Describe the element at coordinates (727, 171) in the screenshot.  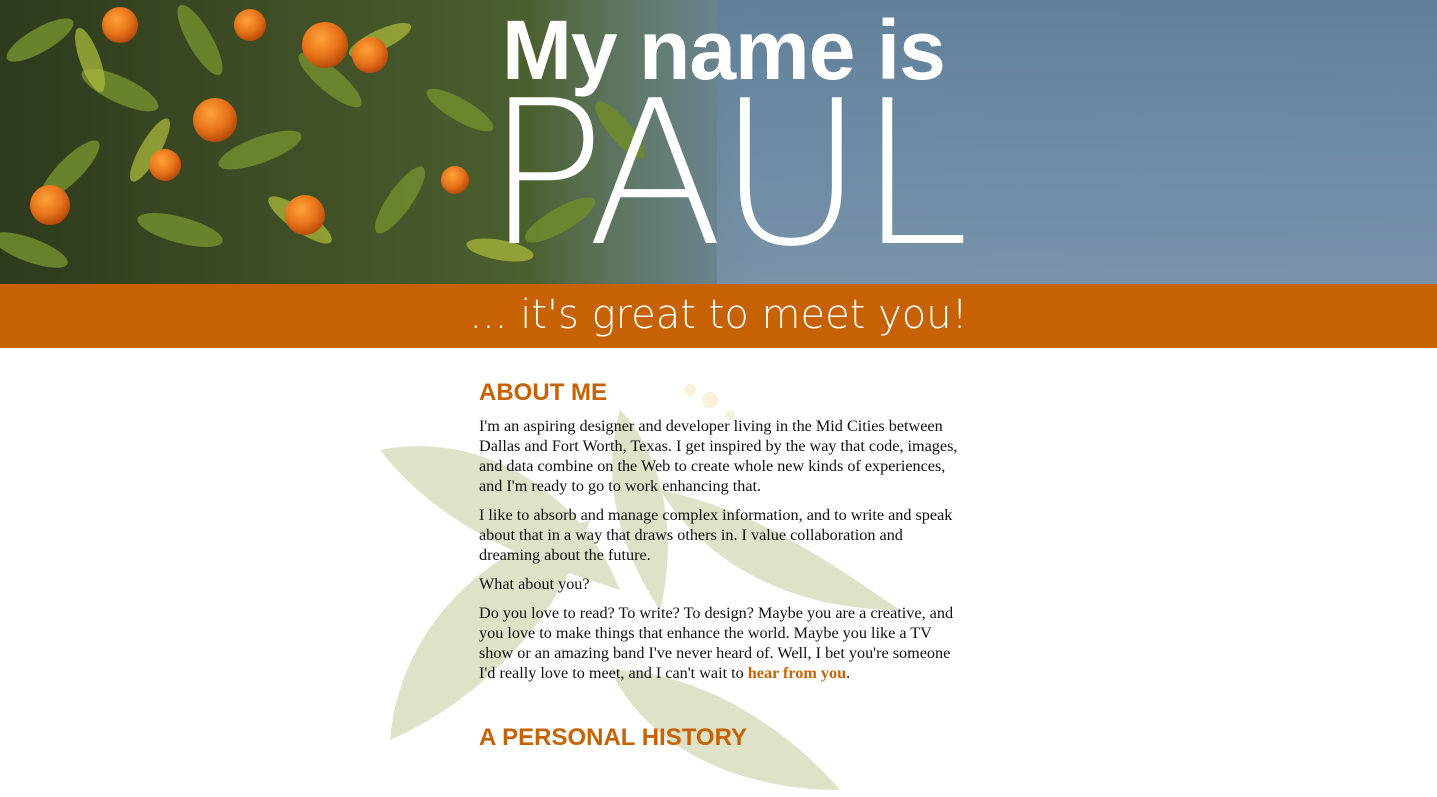
I see `hero-title-name: PAUL` at that location.